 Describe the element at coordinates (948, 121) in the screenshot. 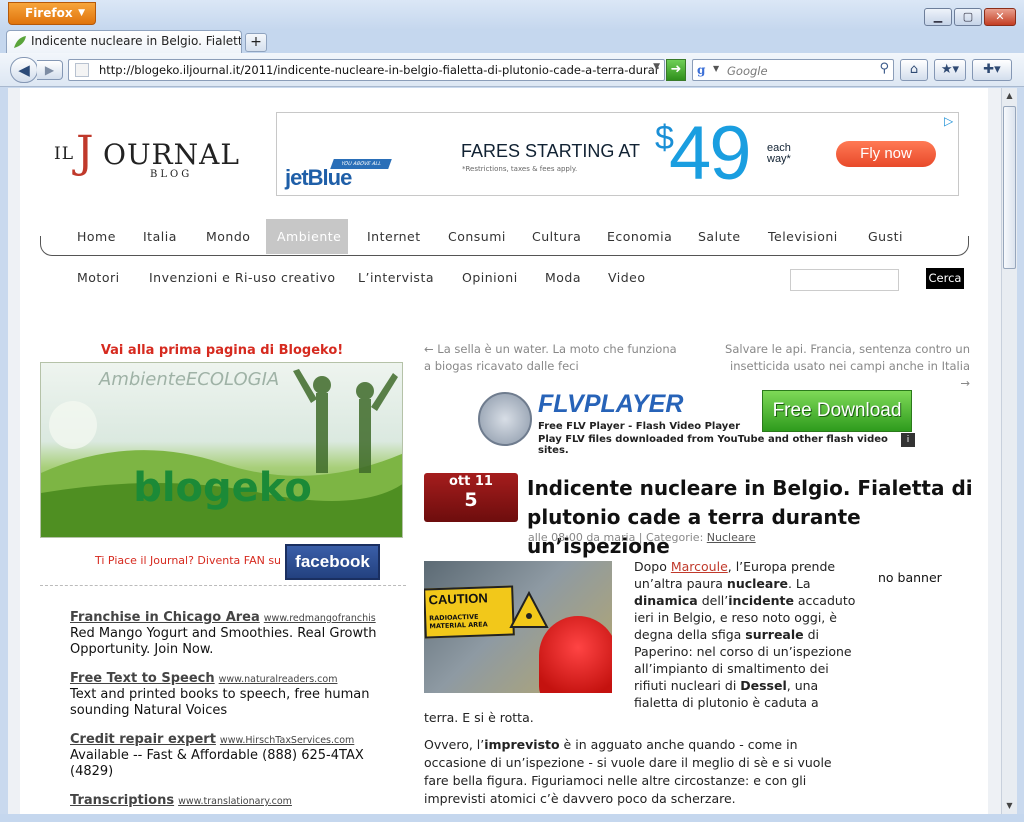

I see `adchoices-icon: ▷` at that location.